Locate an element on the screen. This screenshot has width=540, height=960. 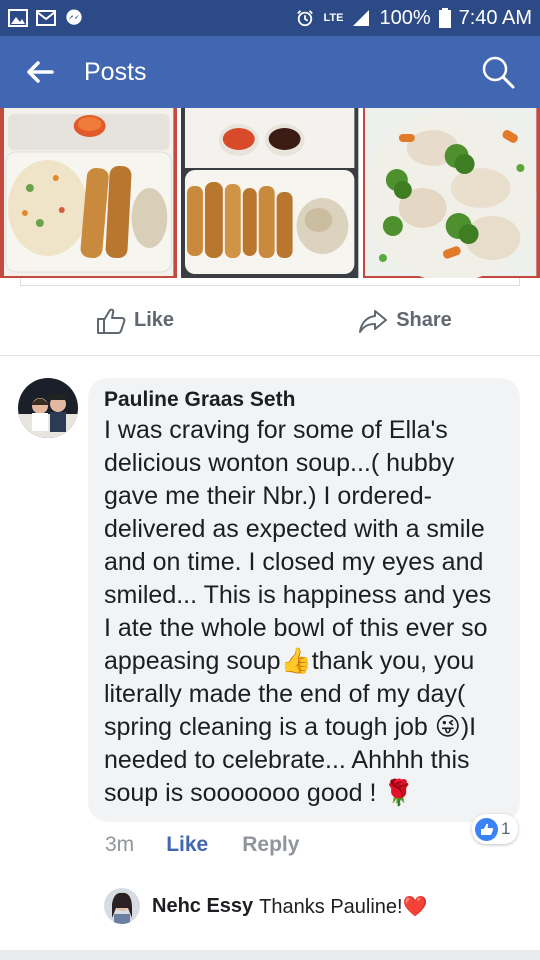
reaction-count: 1 is located at coordinates (506, 828).